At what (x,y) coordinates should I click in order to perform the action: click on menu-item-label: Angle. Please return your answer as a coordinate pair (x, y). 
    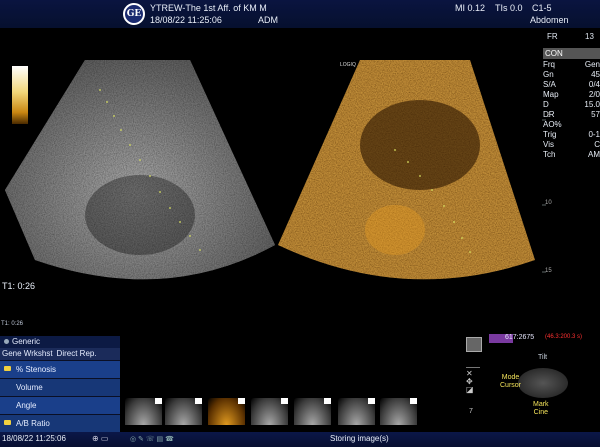
    Looking at the image, I should click on (26, 405).